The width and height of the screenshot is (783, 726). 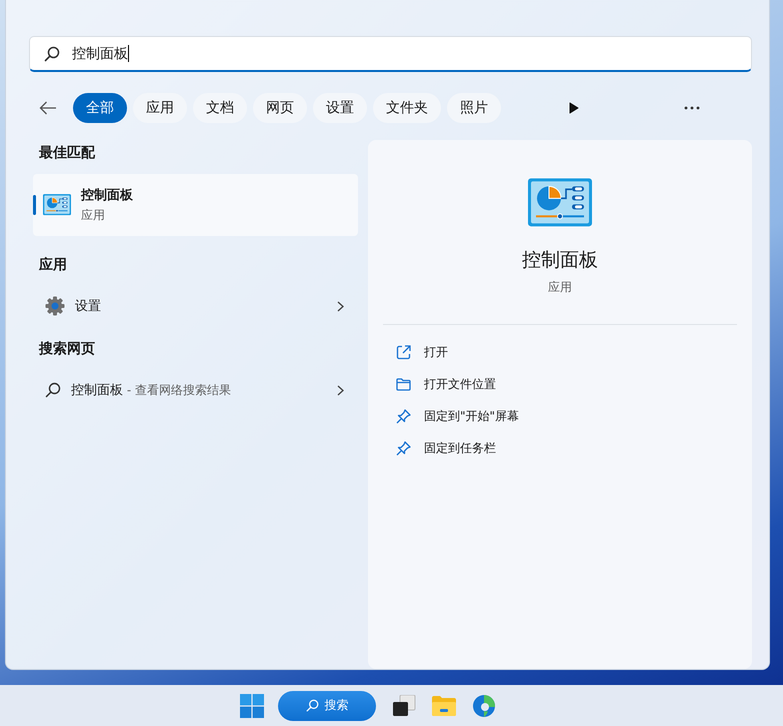 What do you see at coordinates (220, 108) in the screenshot?
I see `filter-tab: 文档` at bounding box center [220, 108].